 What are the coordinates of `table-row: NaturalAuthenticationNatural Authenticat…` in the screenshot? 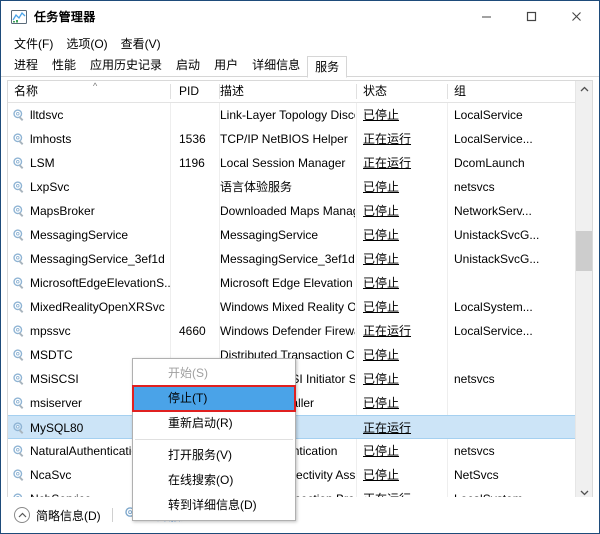 It's located at (300, 451).